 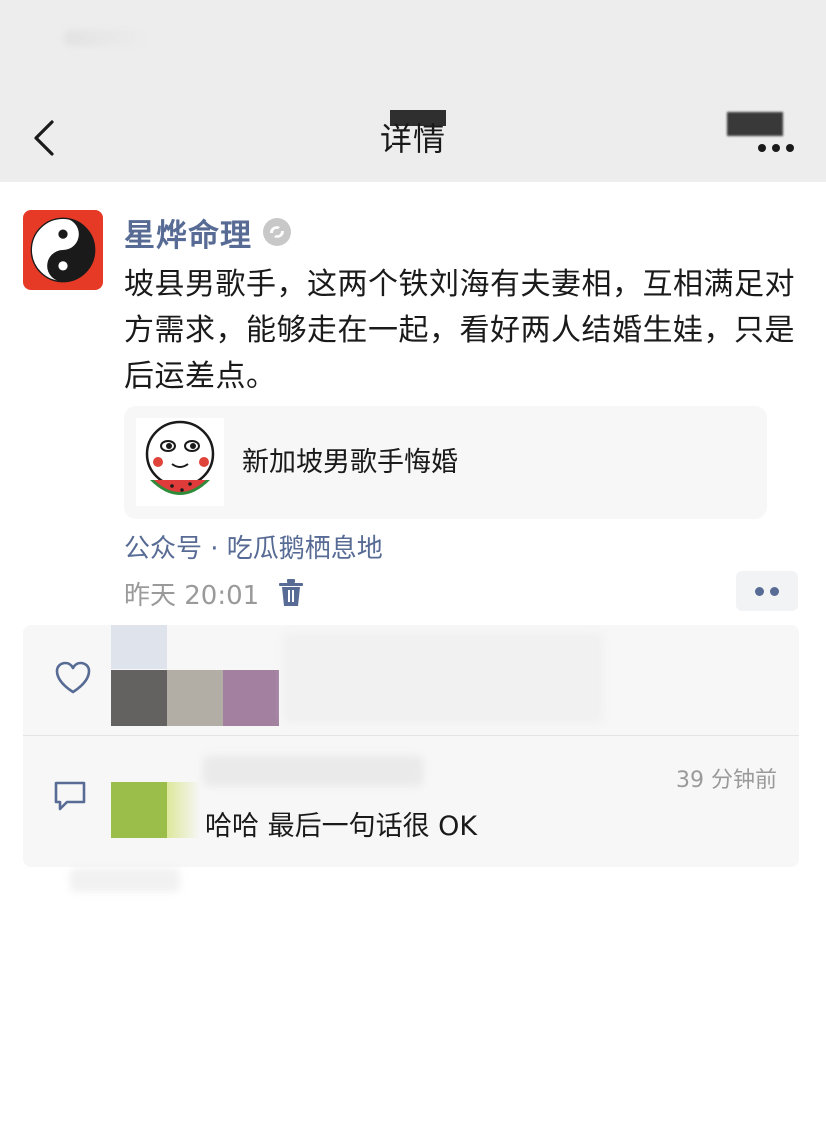 What do you see at coordinates (139, 810) in the screenshot?
I see `commenter-avatar` at bounding box center [139, 810].